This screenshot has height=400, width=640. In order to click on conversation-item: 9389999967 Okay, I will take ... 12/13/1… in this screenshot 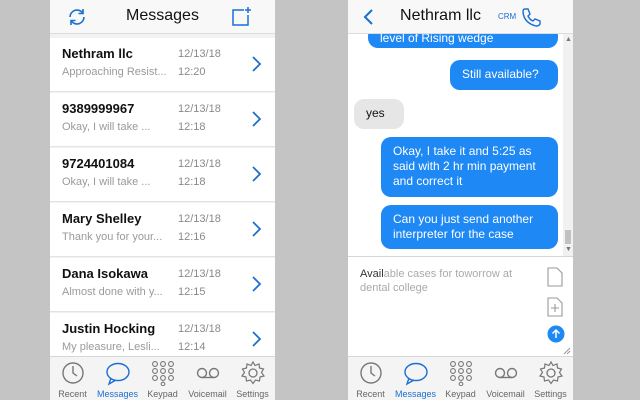, I will do `click(162, 120)`.